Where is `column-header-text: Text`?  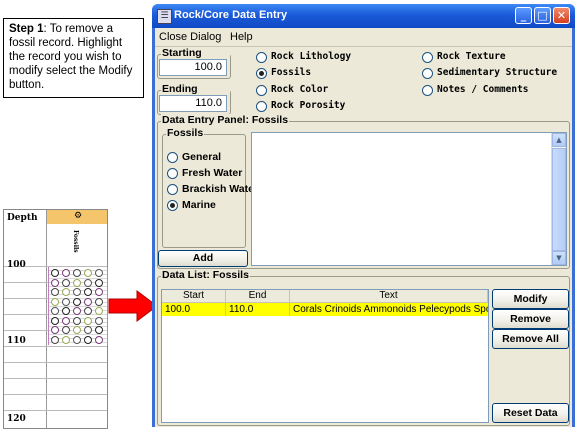
column-header-text: Text is located at coordinates (389, 296).